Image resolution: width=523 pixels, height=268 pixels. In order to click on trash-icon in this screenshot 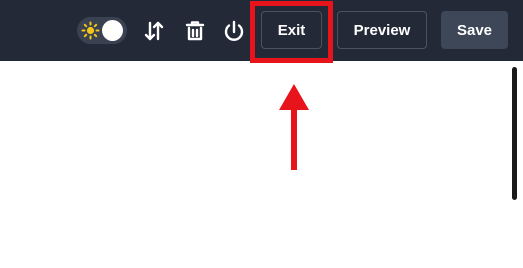, I will do `click(195, 31)`.